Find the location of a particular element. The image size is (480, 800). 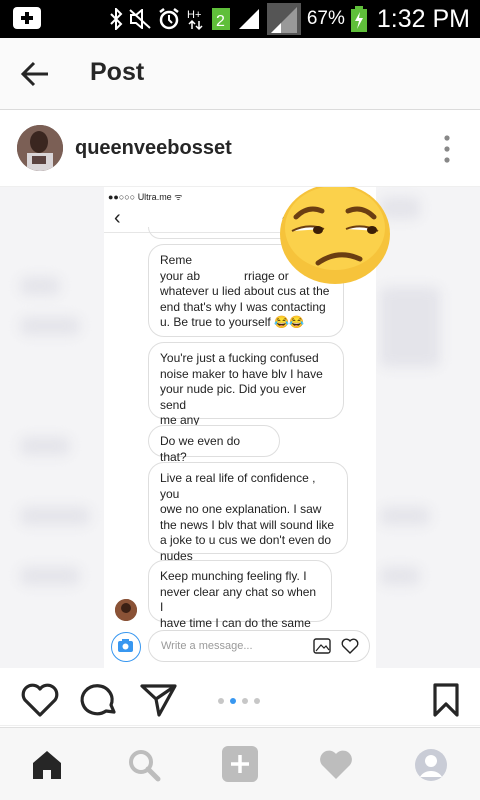

svg-text: 2 is located at coordinates (220, 21).